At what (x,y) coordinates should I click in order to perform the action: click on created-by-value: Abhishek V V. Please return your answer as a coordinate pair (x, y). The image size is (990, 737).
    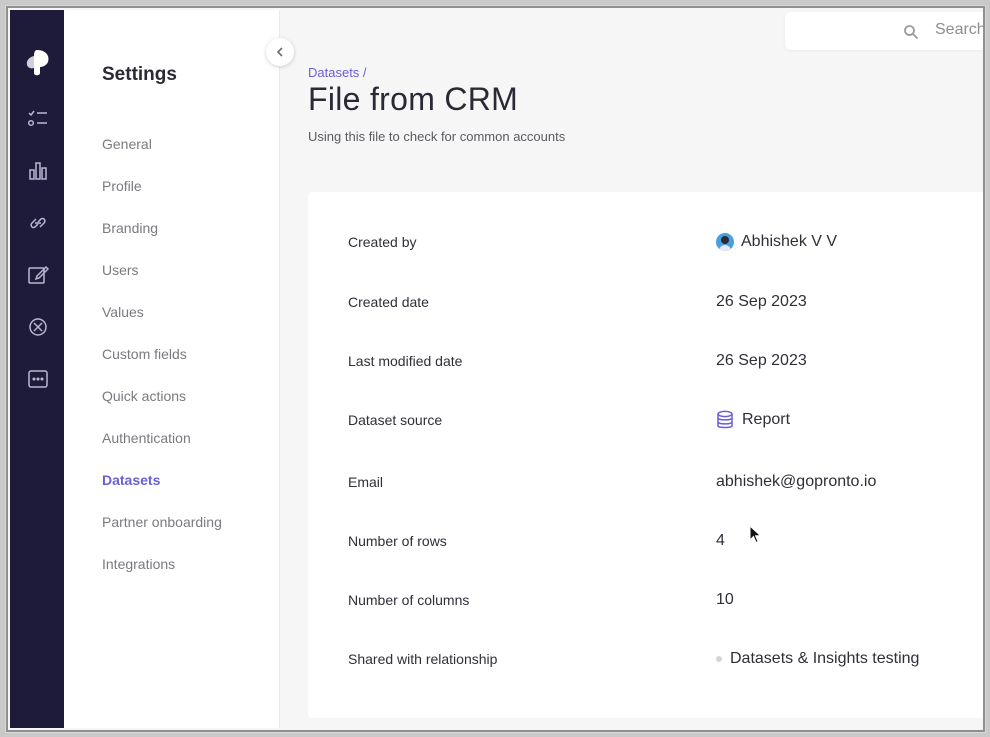
    Looking at the image, I should click on (776, 242).